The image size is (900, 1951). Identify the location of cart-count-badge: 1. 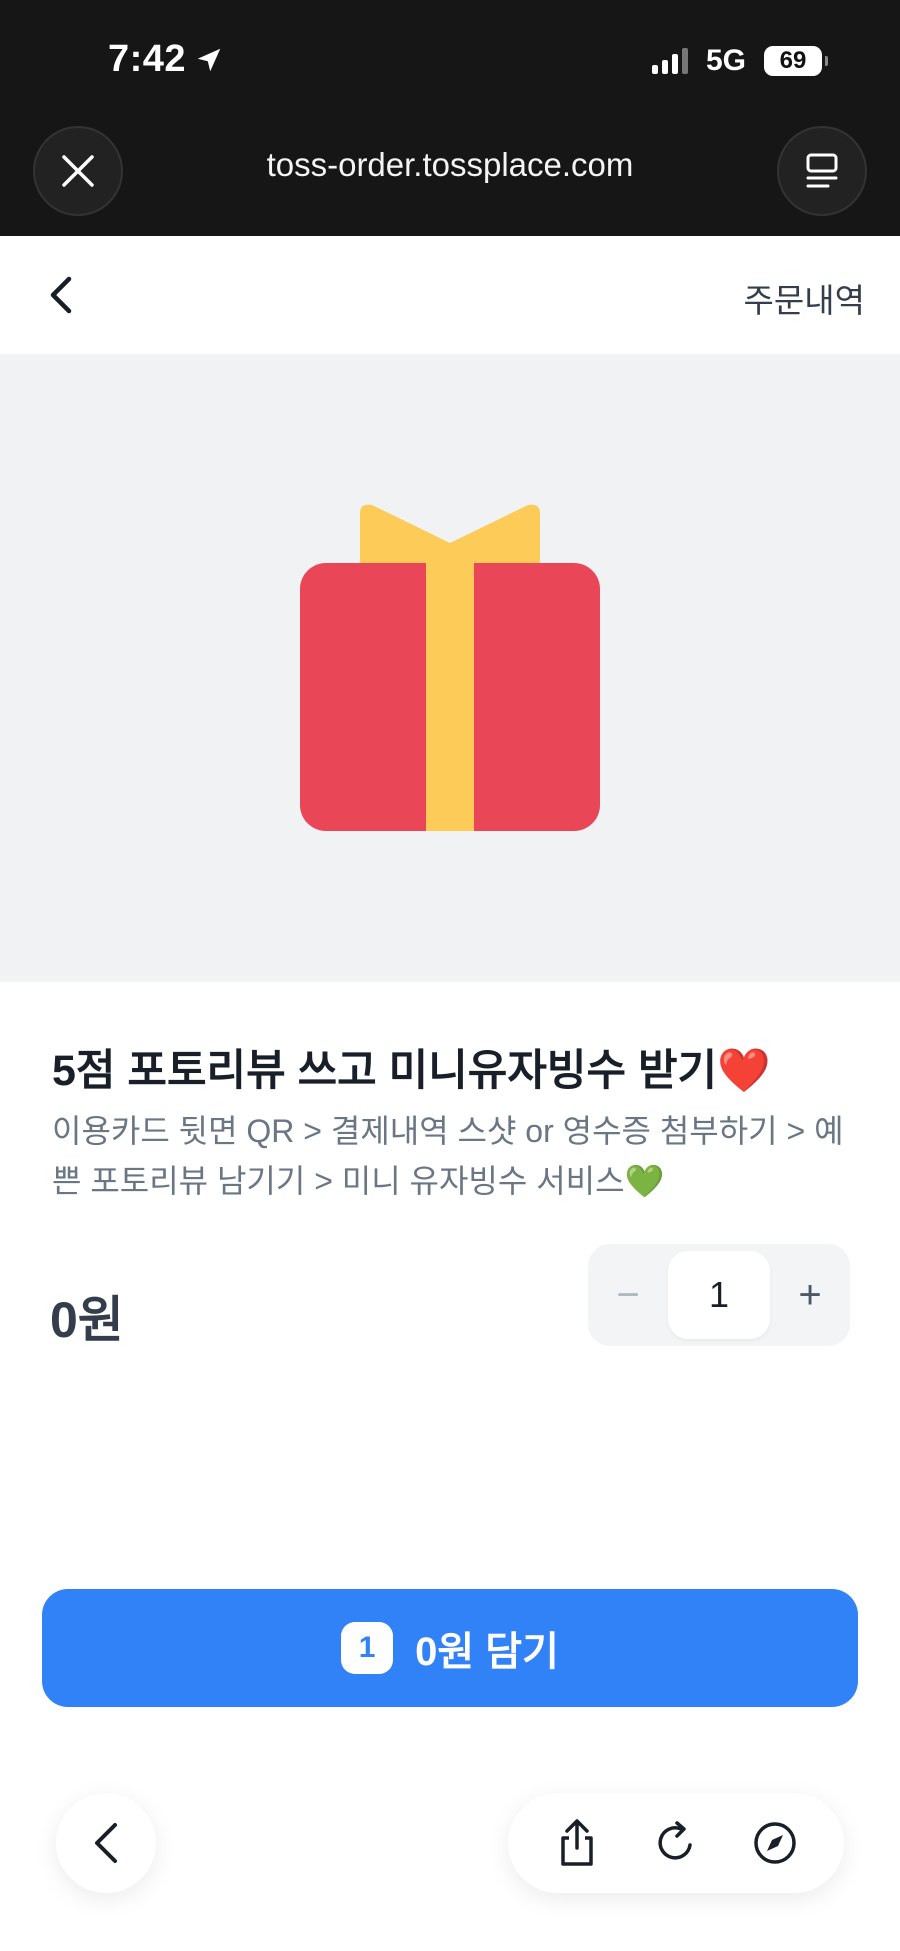
(367, 1648).